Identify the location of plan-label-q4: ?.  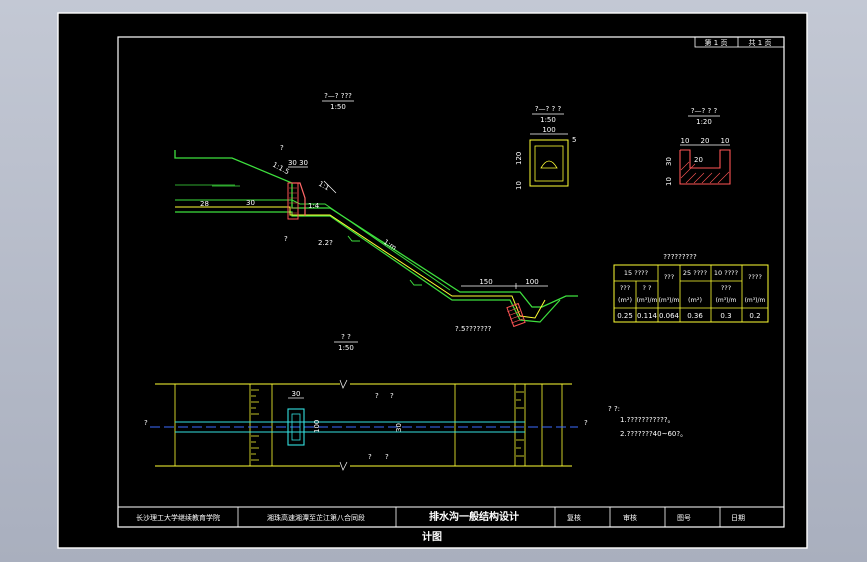
(387, 457).